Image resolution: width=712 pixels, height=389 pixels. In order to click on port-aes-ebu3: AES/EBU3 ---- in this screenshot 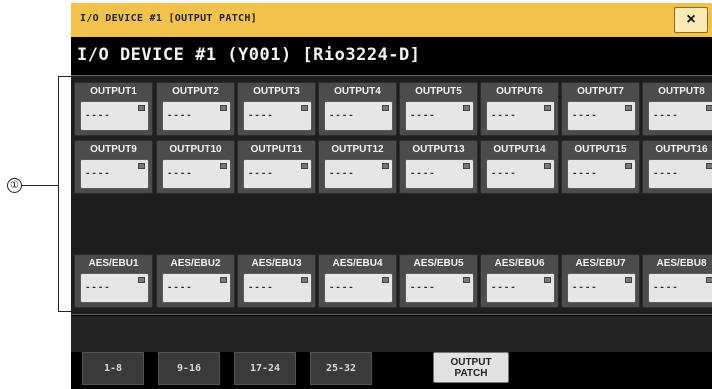, I will do `click(276, 281)`.